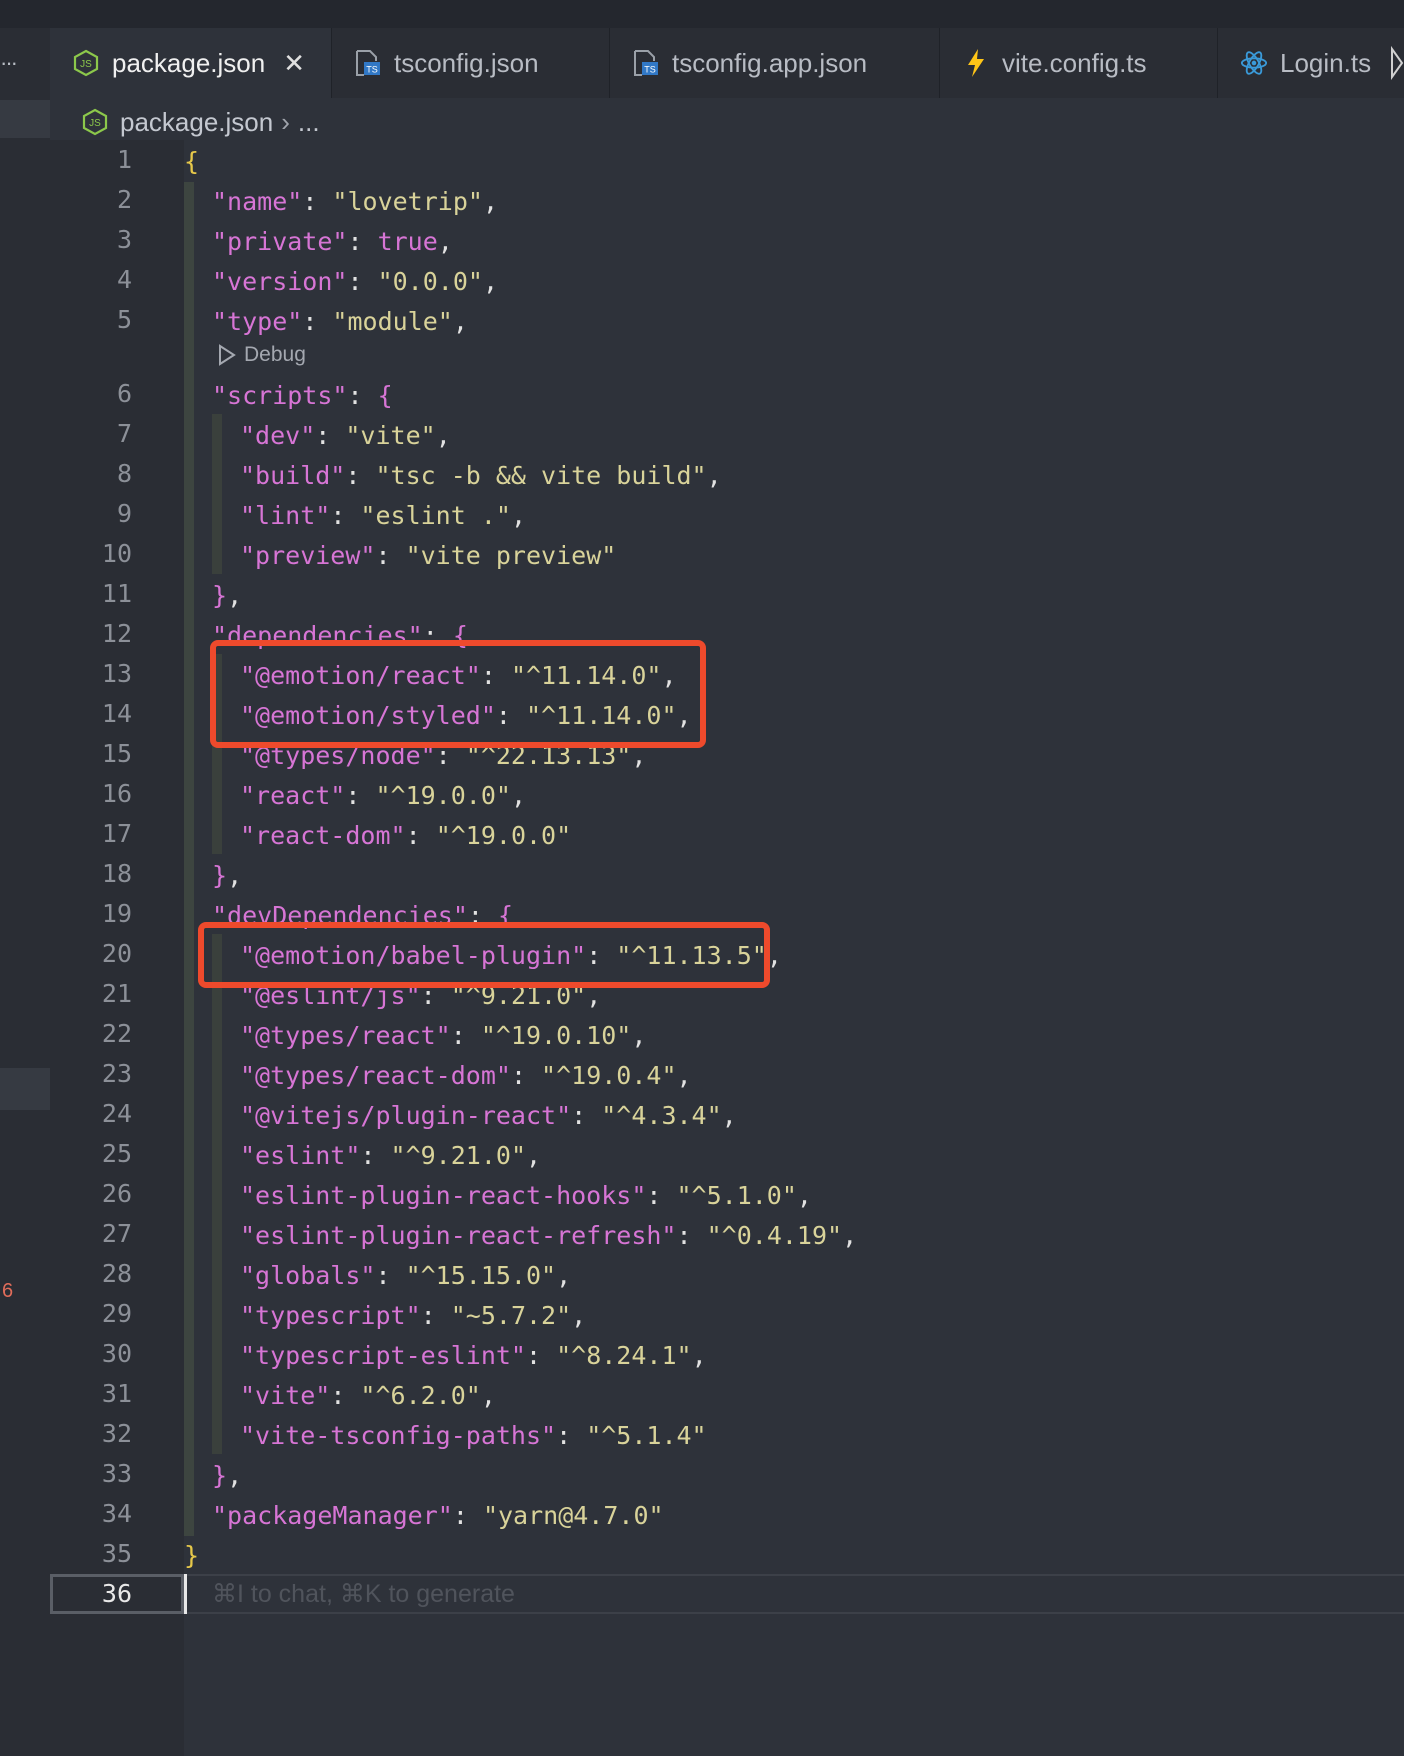 This screenshot has width=1404, height=1756. What do you see at coordinates (1397, 63) in the screenshot?
I see `tab-scroll-right-icon` at bounding box center [1397, 63].